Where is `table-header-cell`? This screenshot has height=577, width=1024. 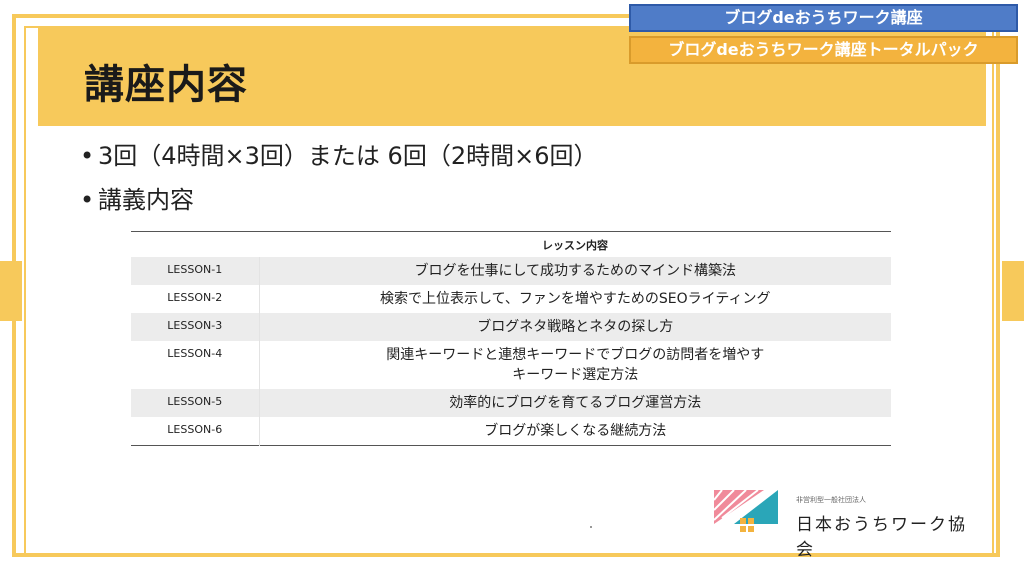
table-header-cell is located at coordinates (195, 245).